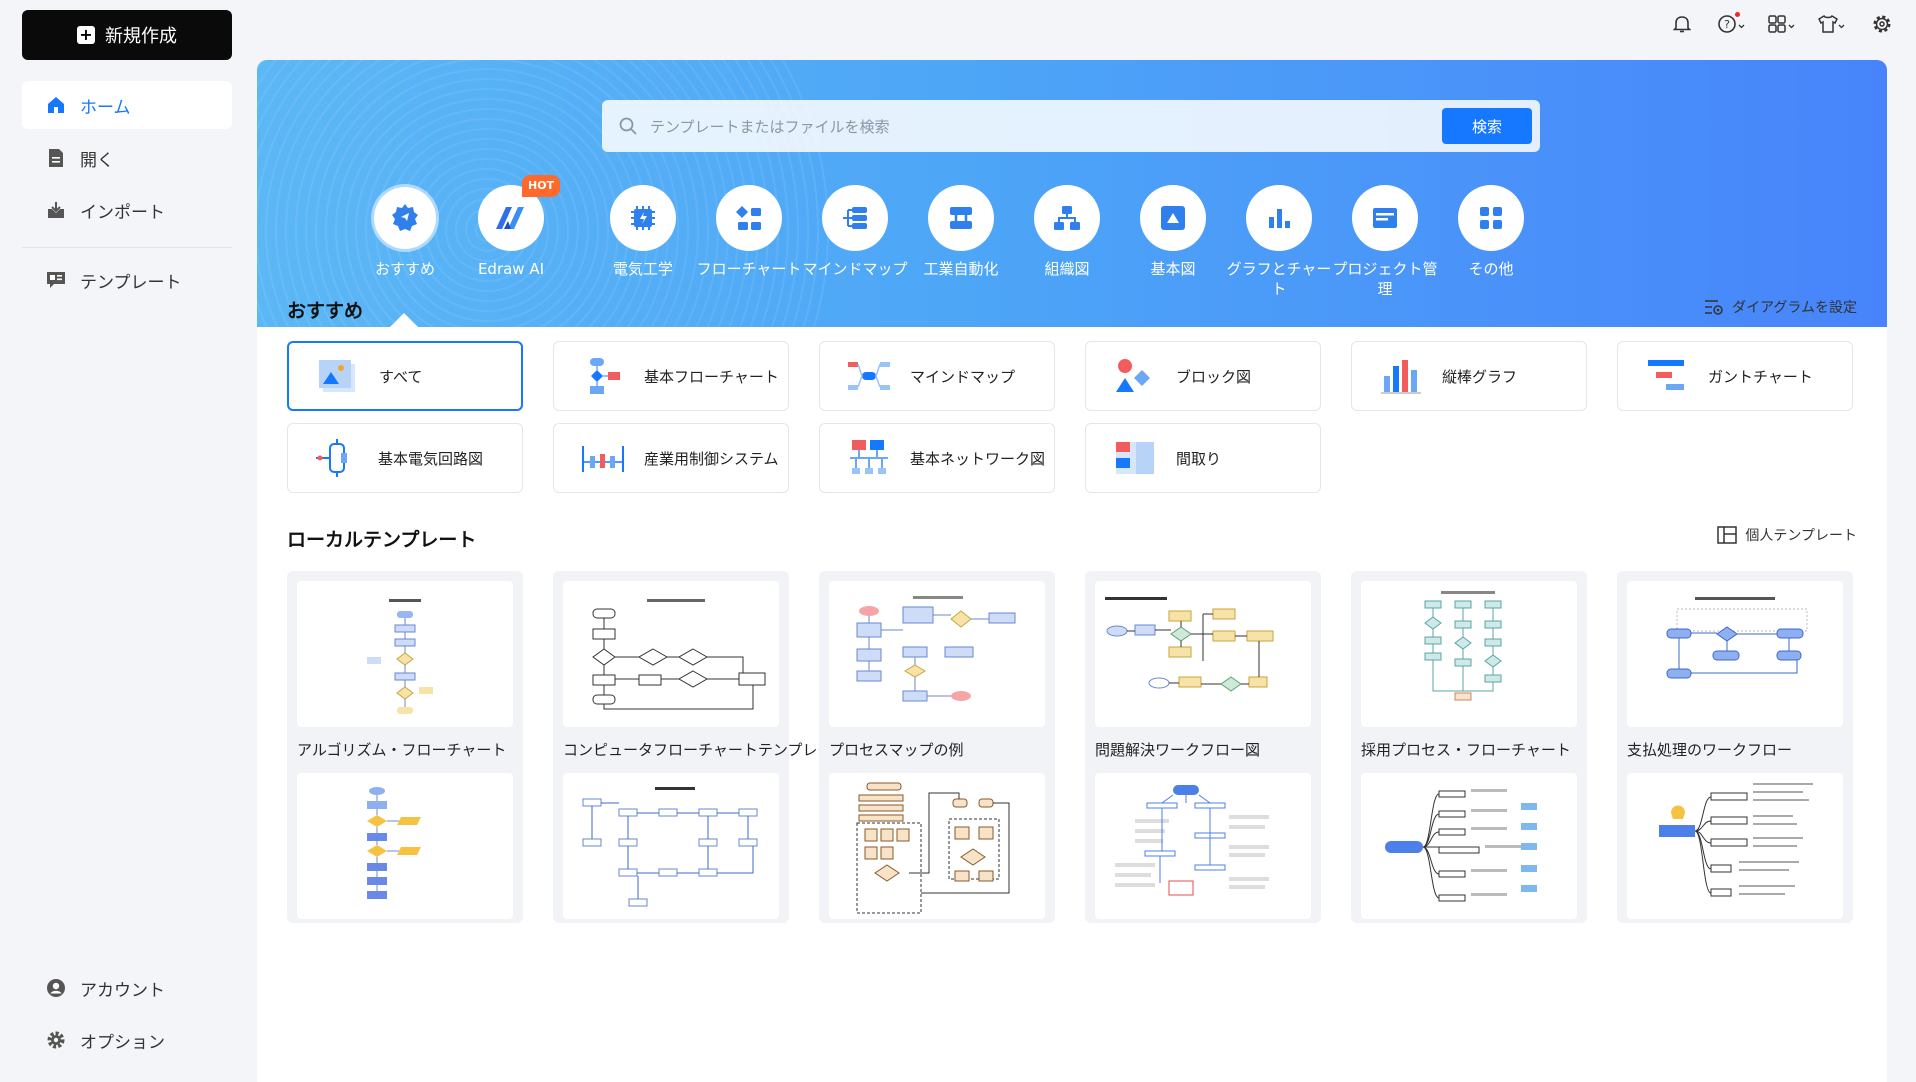 The width and height of the screenshot is (1916, 1082). I want to click on type-card-network: 基本ネットワーク図, so click(937, 458).